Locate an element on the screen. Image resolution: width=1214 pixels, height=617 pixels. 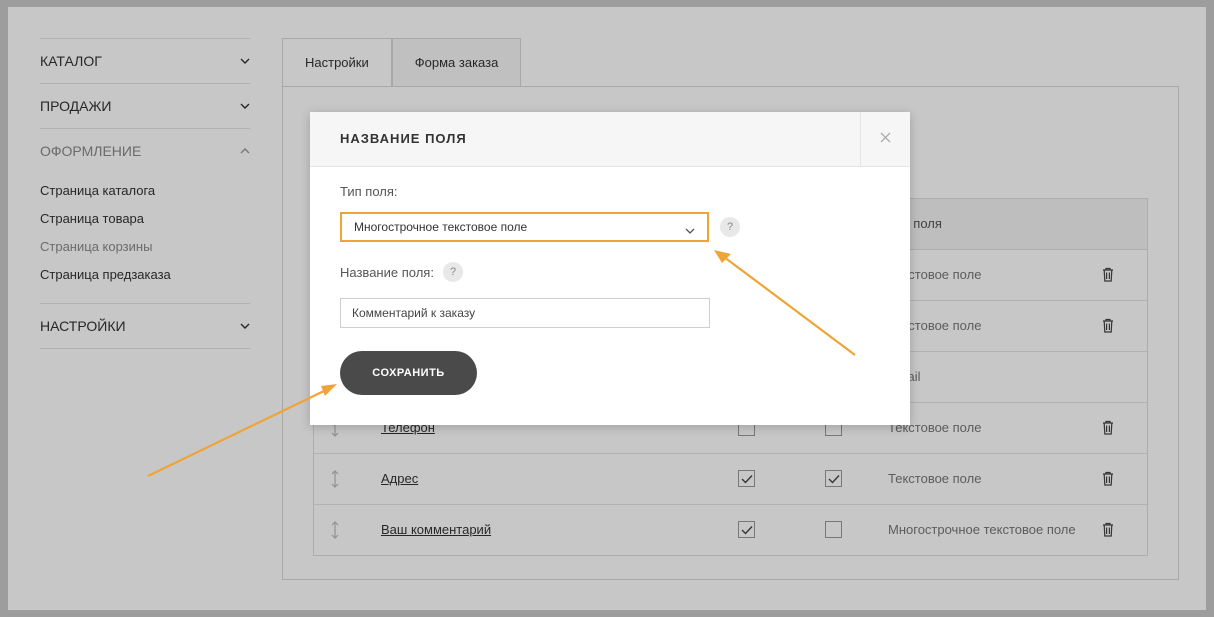
close-button is located at coordinates (885, 139).